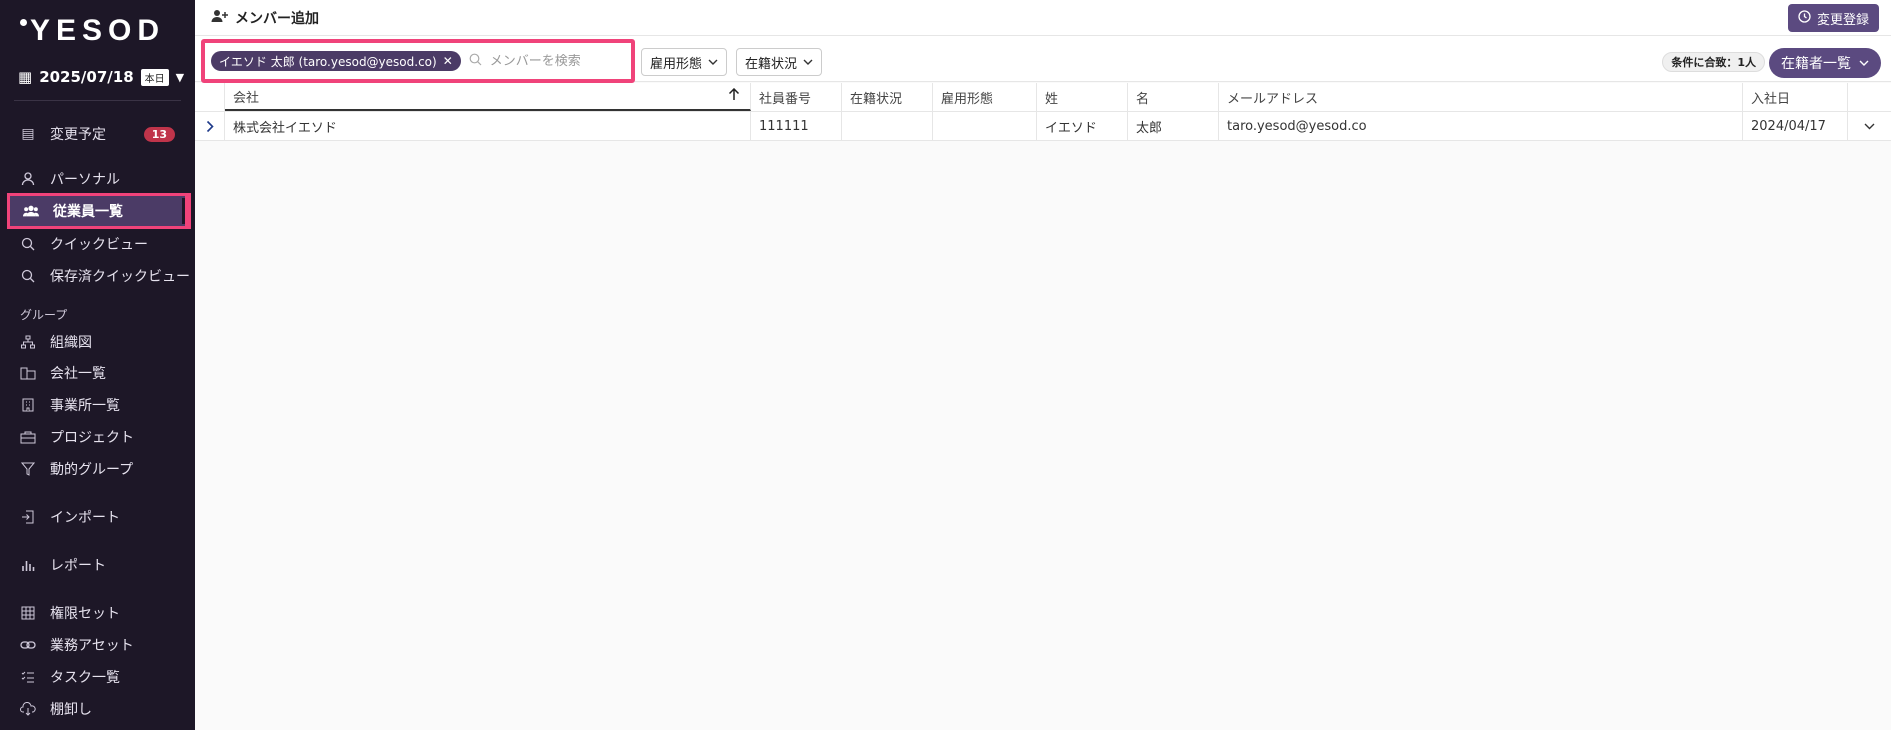  What do you see at coordinates (99, 677) in the screenshot?
I see `sidebar-item-task-list: タスク一覧` at bounding box center [99, 677].